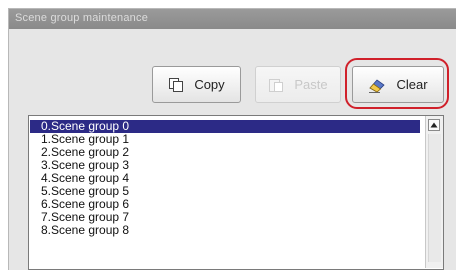  I want to click on paste-button: Paste, so click(298, 84).